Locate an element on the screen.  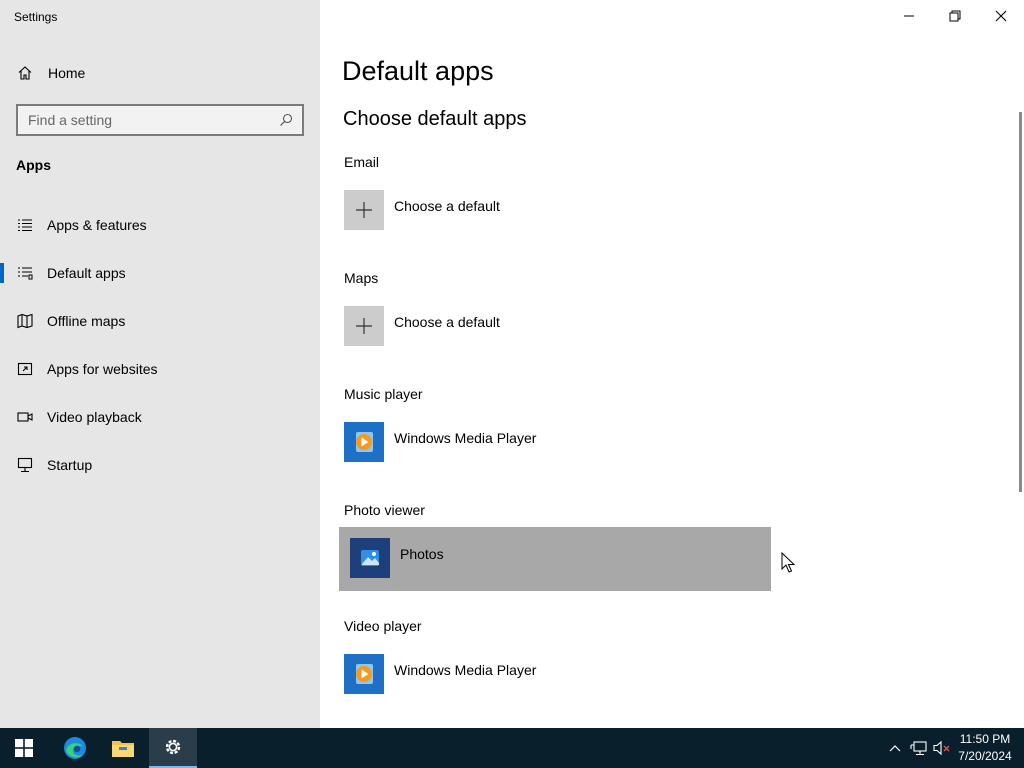
clock: 11:50 PM 7/20/2024 is located at coordinates (985, 748).